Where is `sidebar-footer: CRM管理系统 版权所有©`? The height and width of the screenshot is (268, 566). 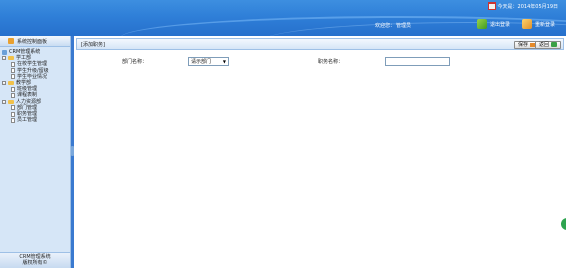 sidebar-footer: CRM管理系统 版权所有© is located at coordinates (35, 260).